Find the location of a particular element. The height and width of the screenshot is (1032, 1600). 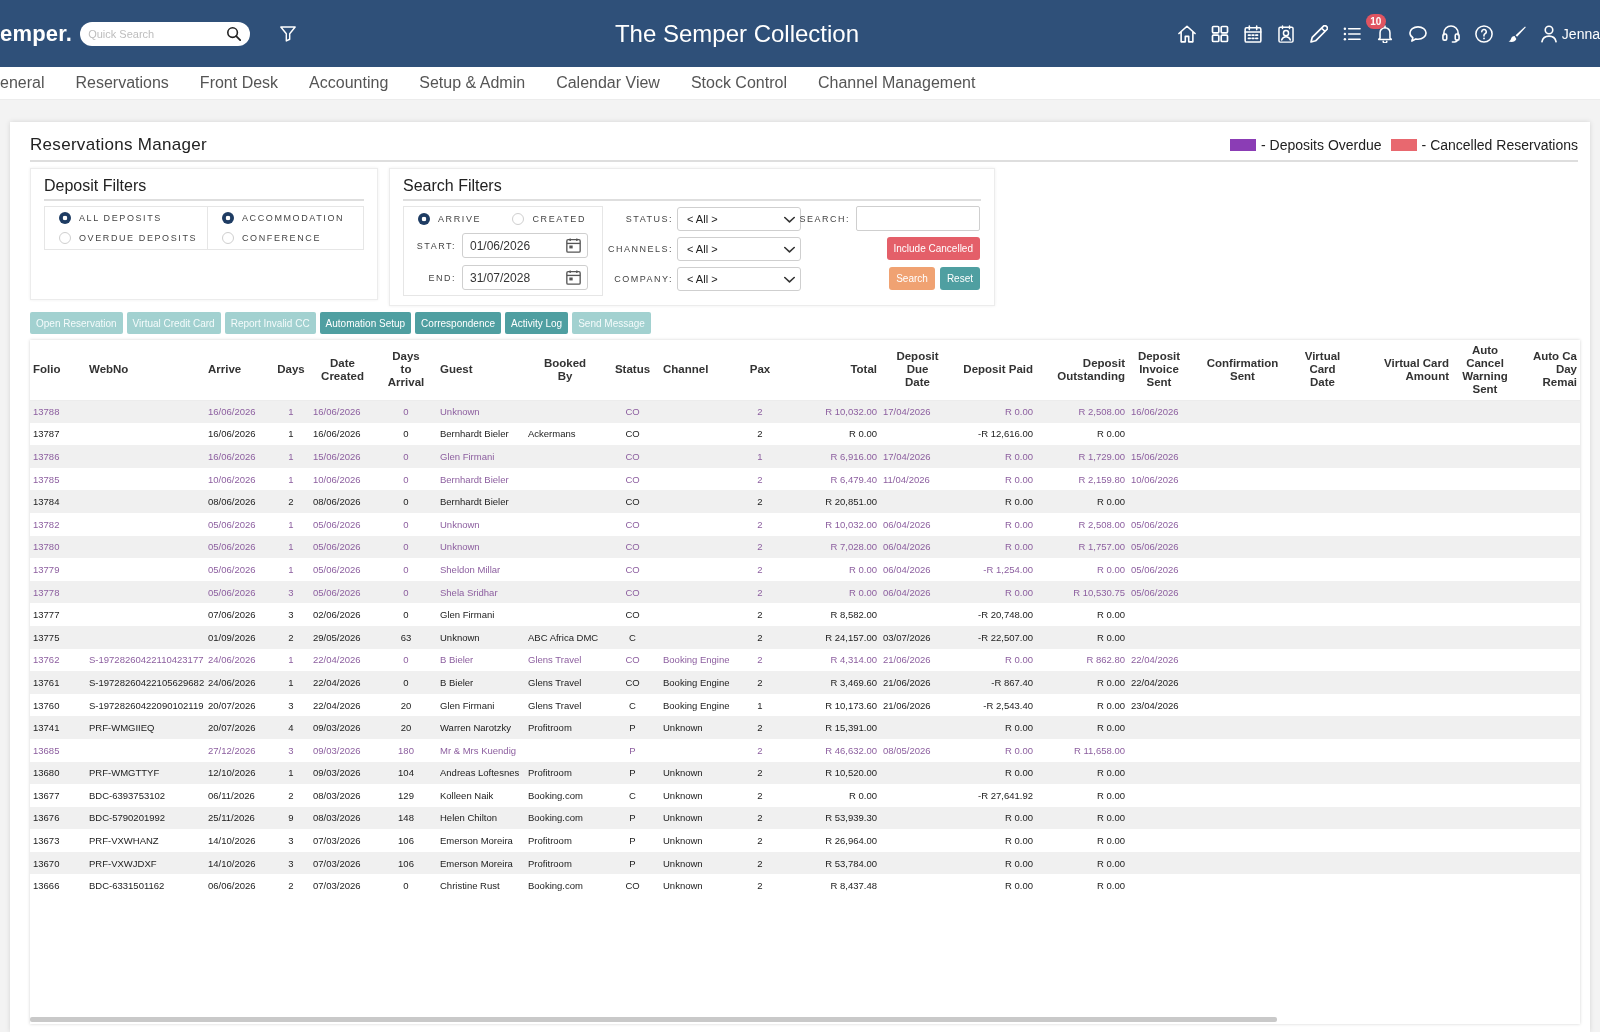

nav-menu-item: Channel Management is located at coordinates (896, 83).